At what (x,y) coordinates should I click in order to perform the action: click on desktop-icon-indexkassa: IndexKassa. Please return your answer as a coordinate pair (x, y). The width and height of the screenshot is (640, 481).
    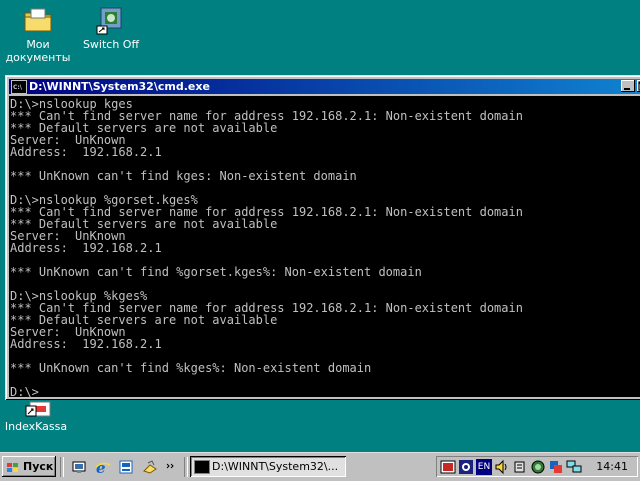
    Looking at the image, I should click on (37, 416).